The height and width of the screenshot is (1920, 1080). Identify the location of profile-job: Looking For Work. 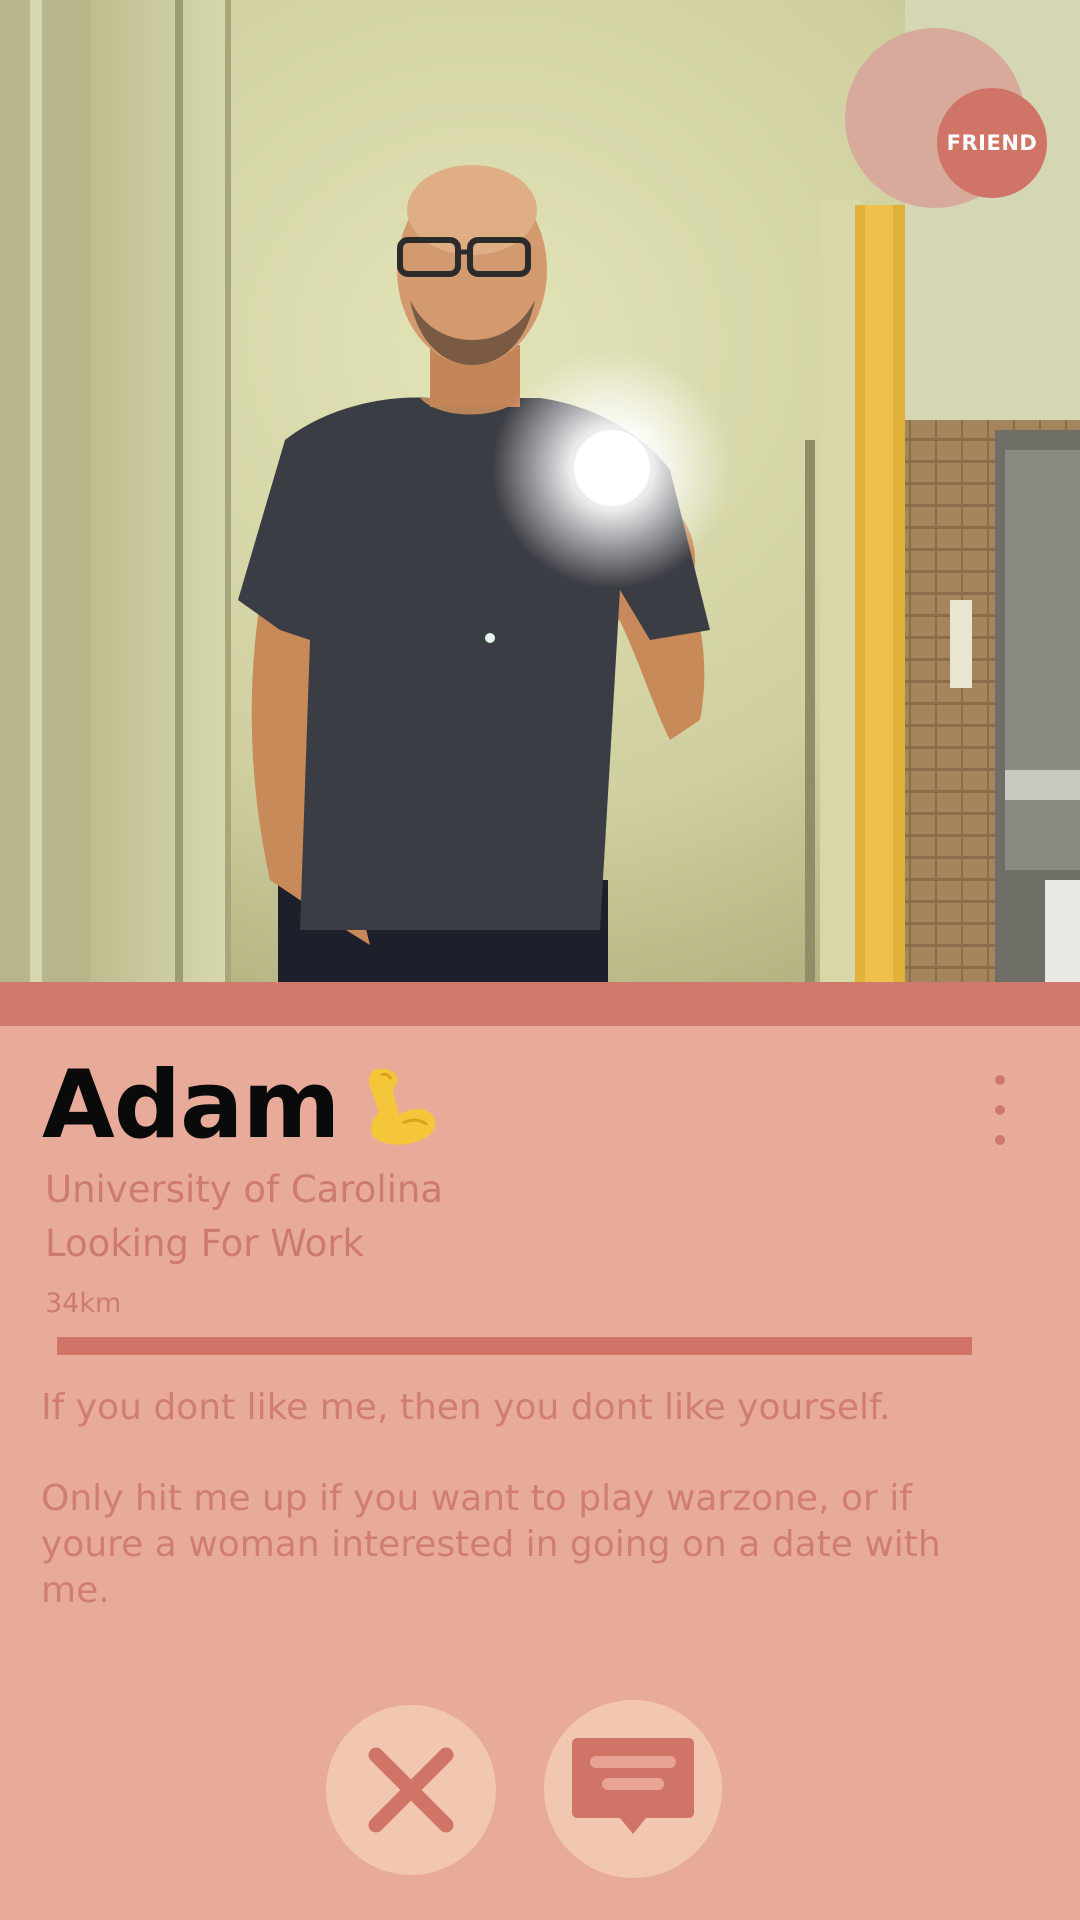
(204, 1243).